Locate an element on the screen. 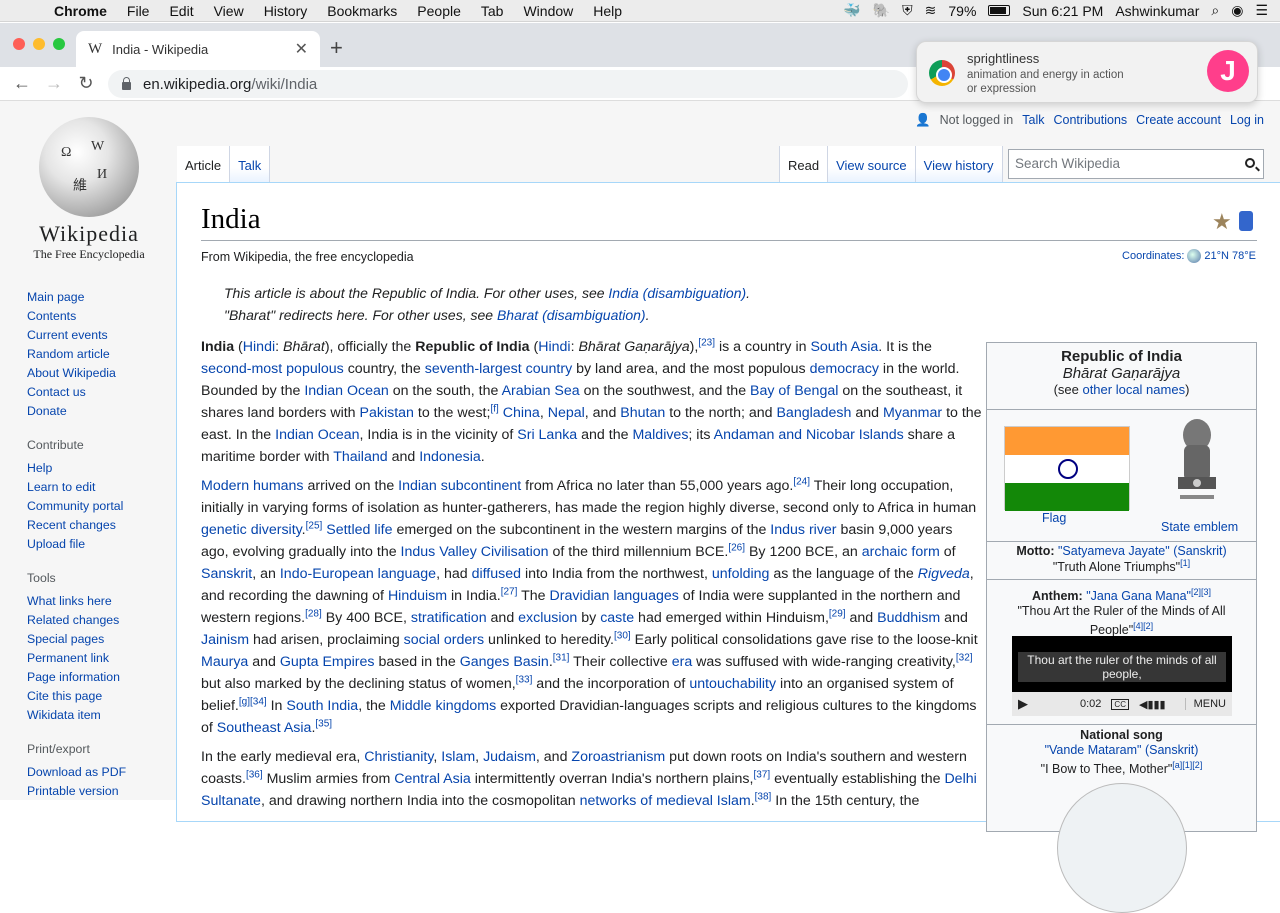  sidebar-item-current-events: Current events is located at coordinates (97, 335).